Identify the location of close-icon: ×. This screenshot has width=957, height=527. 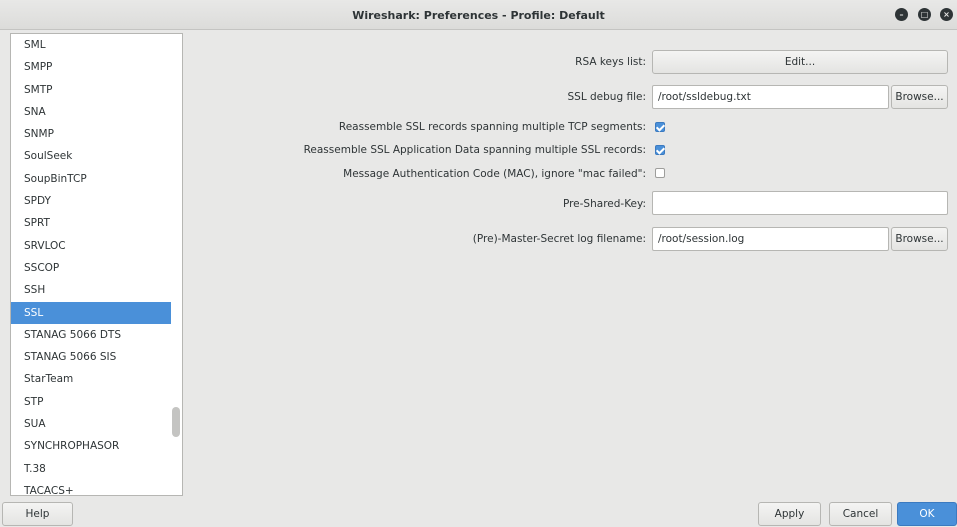
(946, 14).